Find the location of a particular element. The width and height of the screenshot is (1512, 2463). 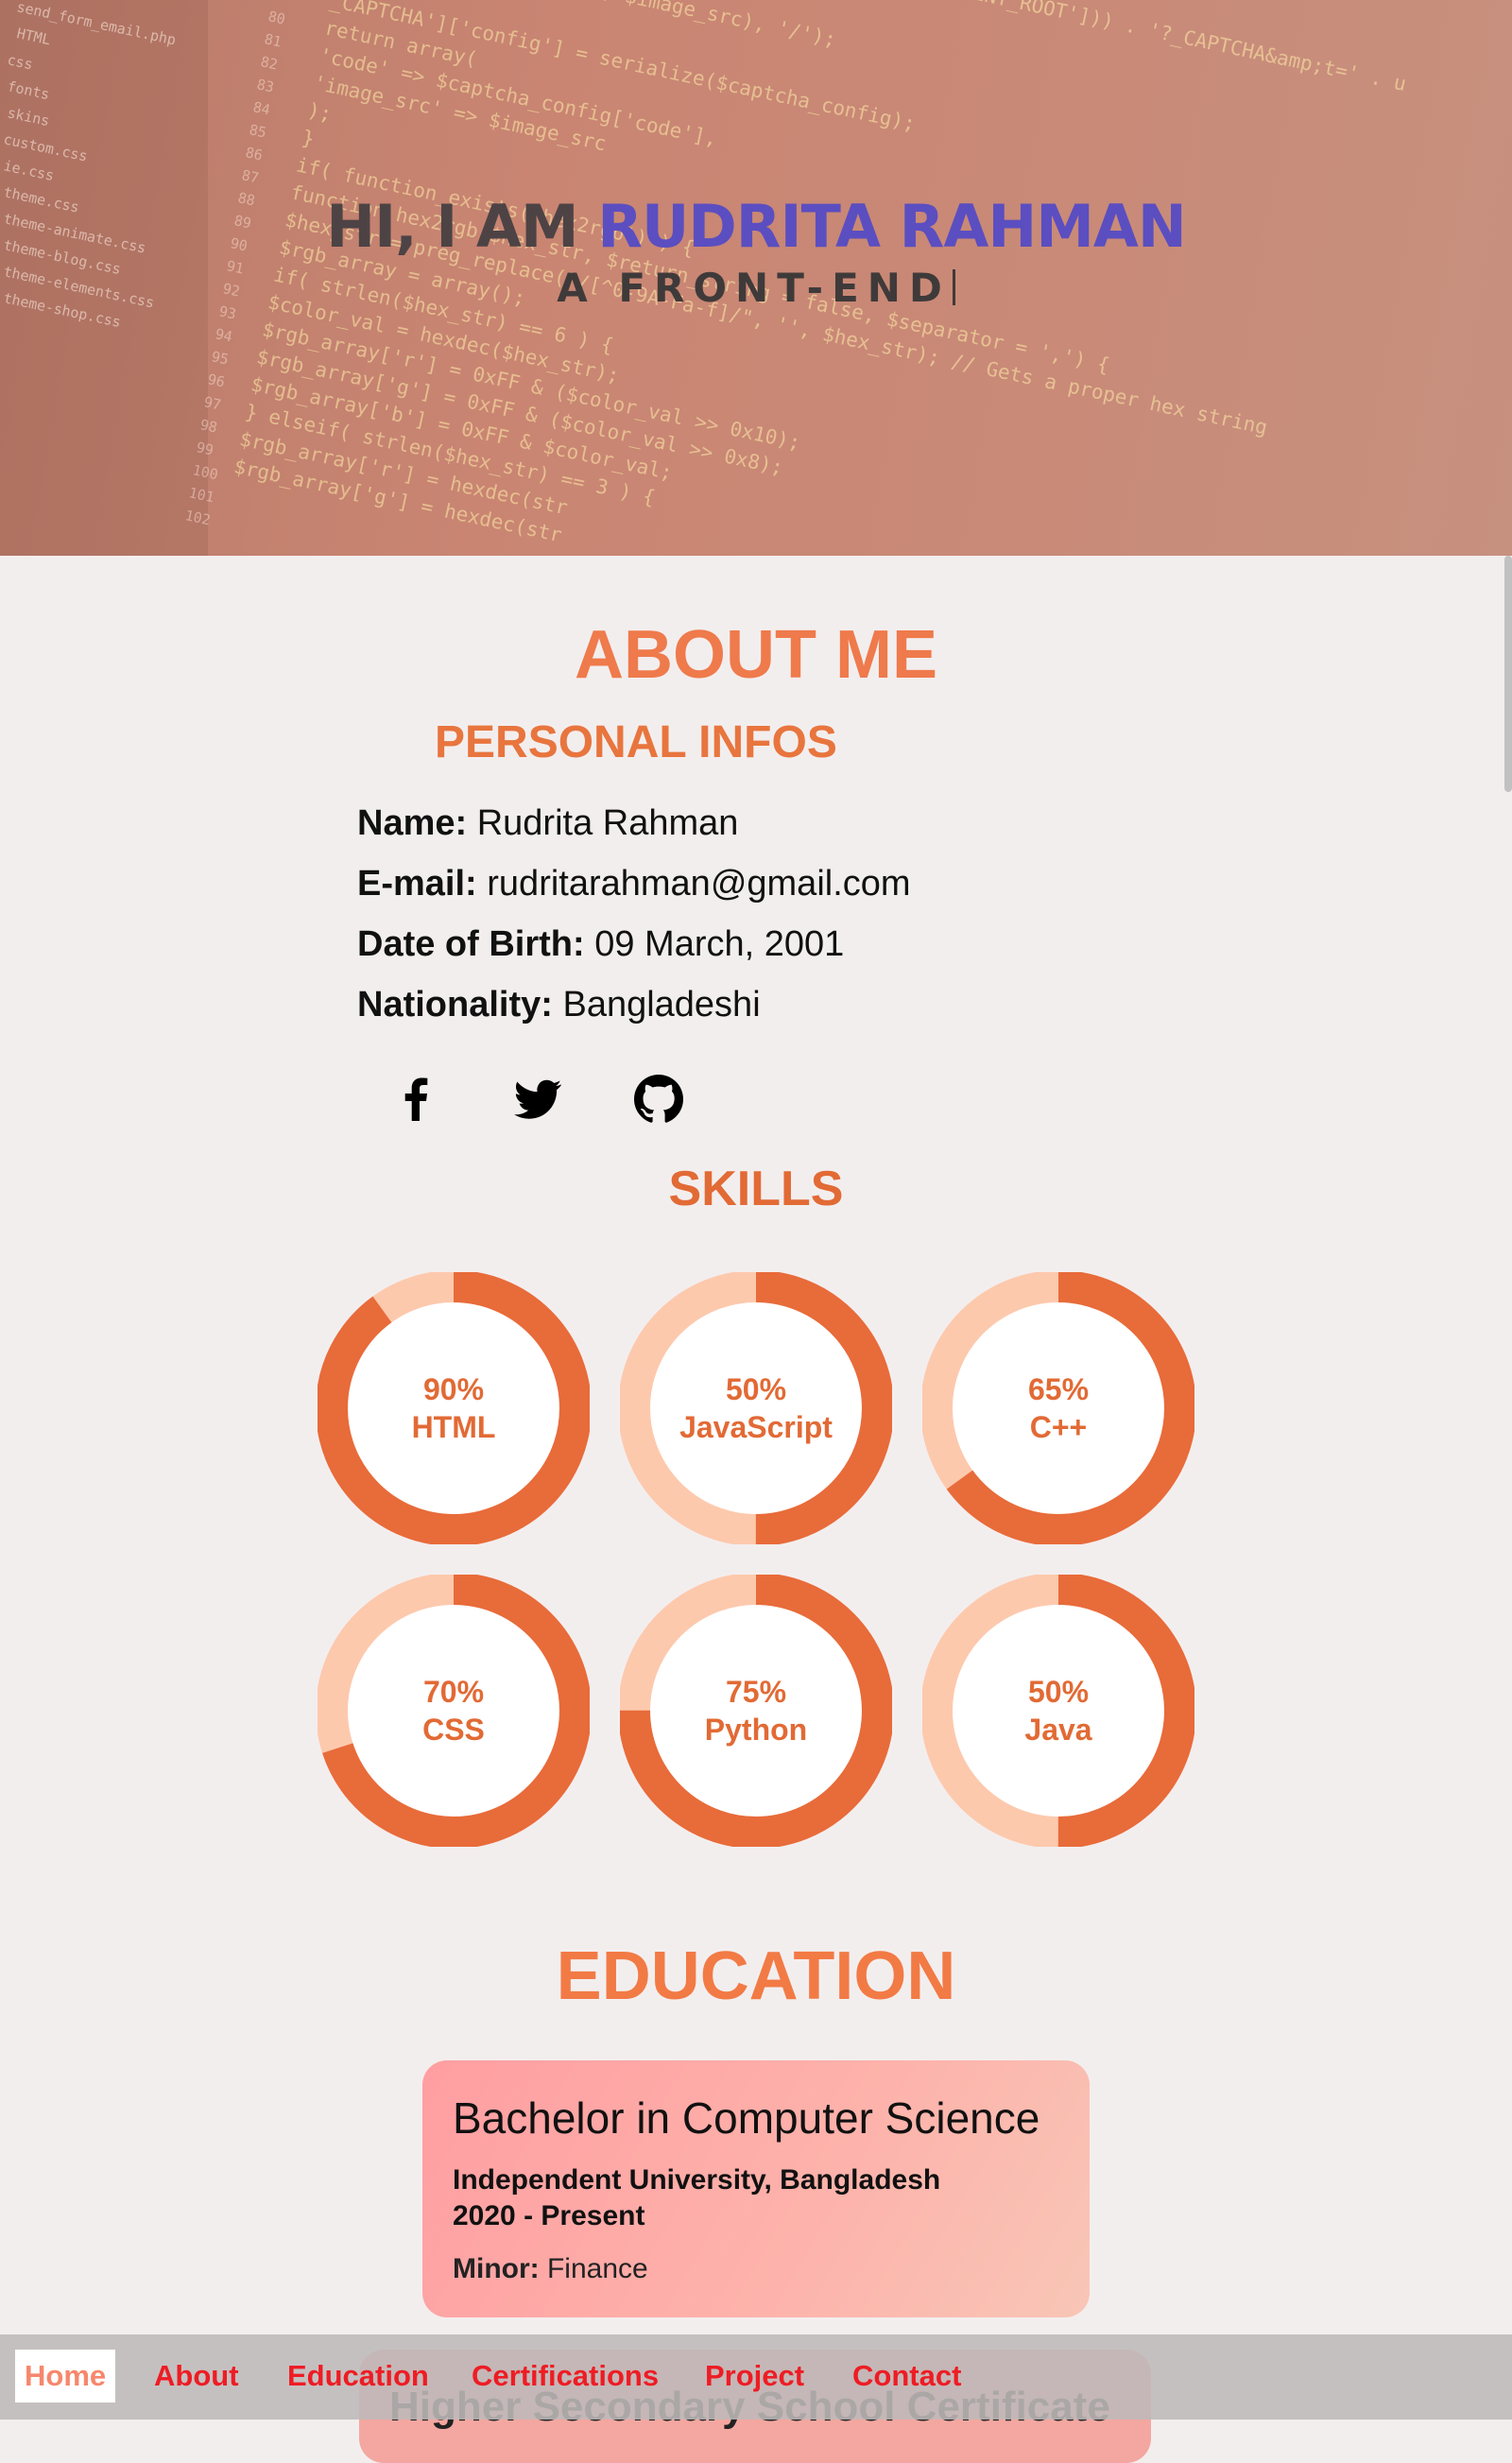

degree-title: Bachelor in Computer Science is located at coordinates (746, 2118).